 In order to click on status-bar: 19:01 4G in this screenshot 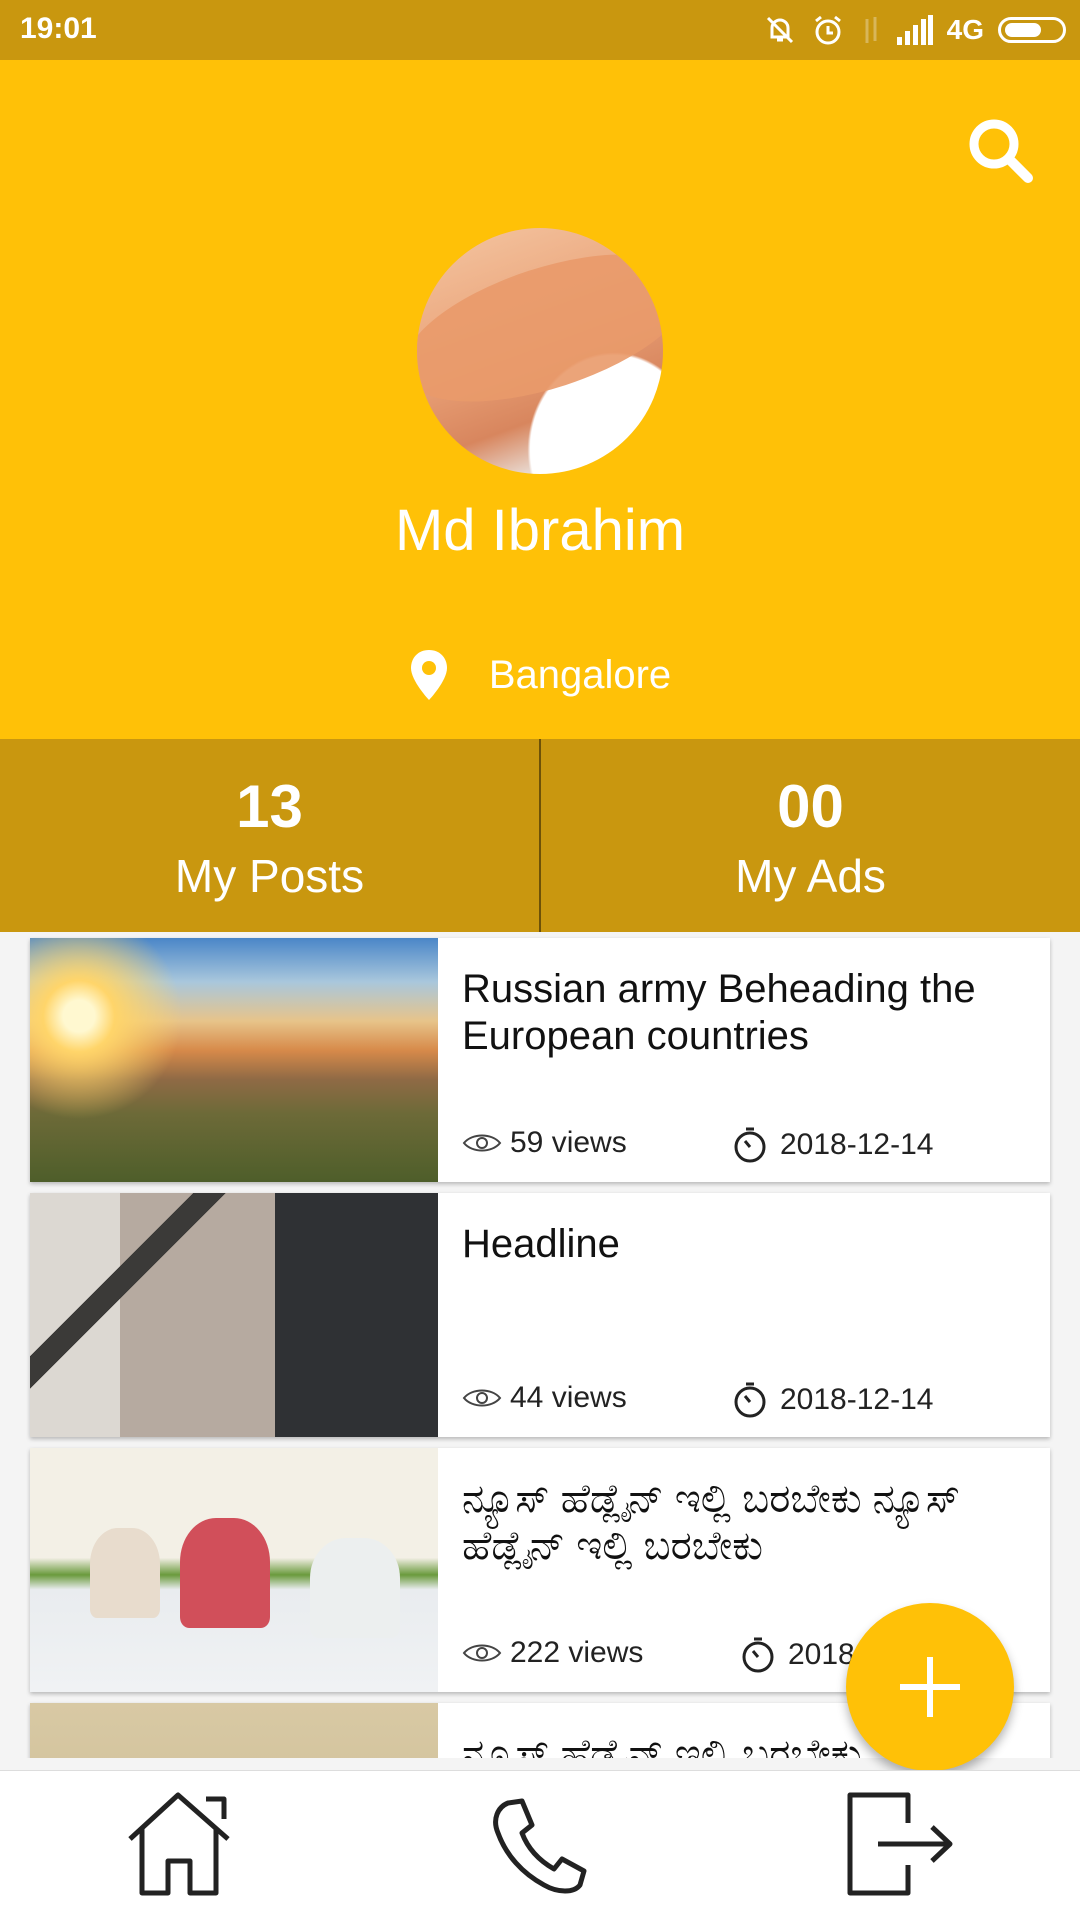, I will do `click(540, 30)`.